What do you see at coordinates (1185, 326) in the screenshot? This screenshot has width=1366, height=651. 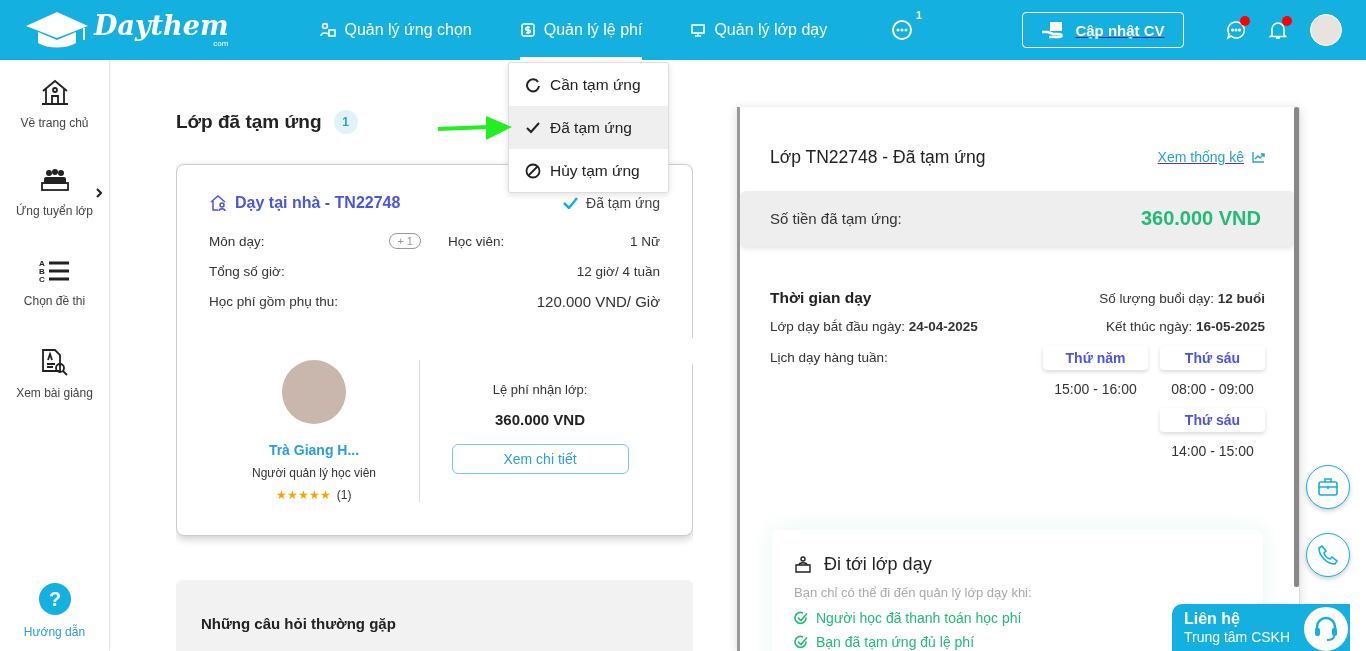 I see `end-date: Kết thúc ngày: 16-05-2025` at bounding box center [1185, 326].